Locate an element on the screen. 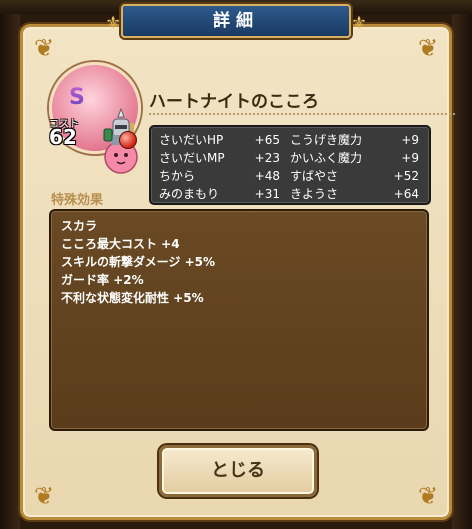 This screenshot has width=472, height=529. stat-name: さいだいHP is located at coordinates (191, 140).